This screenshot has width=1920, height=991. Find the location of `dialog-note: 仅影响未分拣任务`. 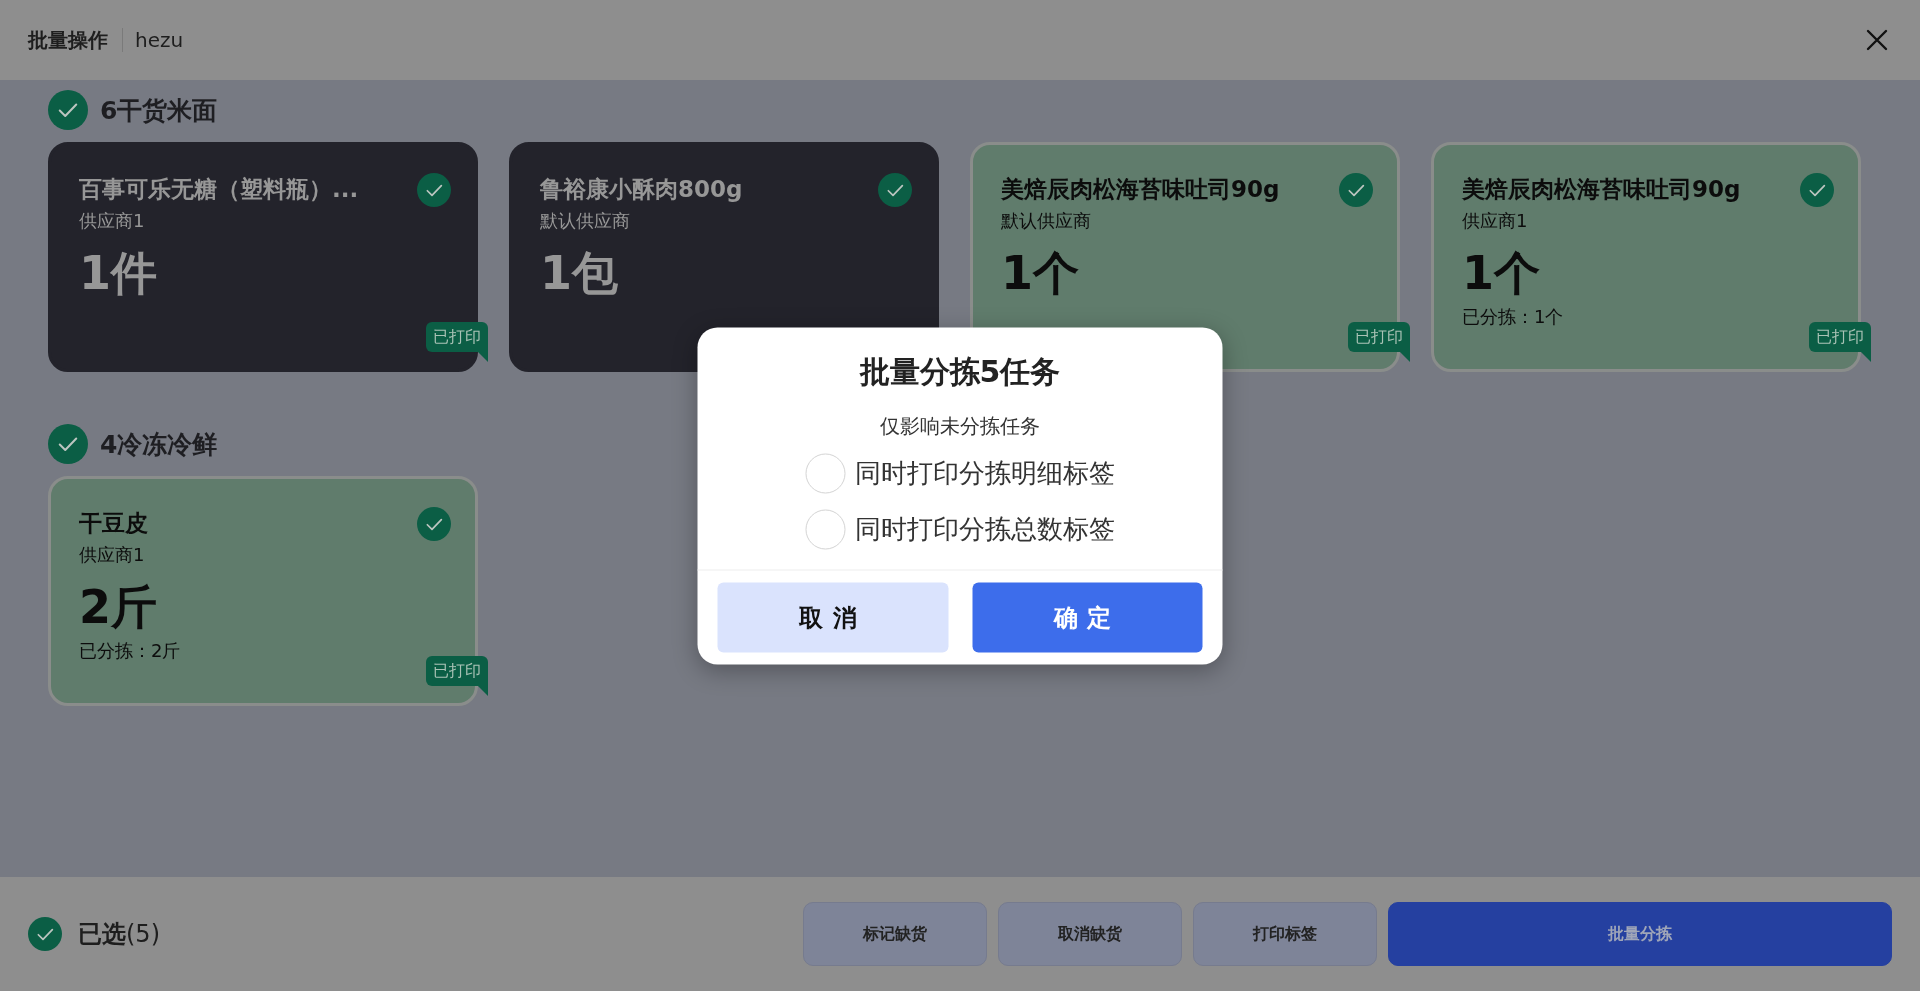

dialog-note: 仅影响未分拣任务 is located at coordinates (960, 425).